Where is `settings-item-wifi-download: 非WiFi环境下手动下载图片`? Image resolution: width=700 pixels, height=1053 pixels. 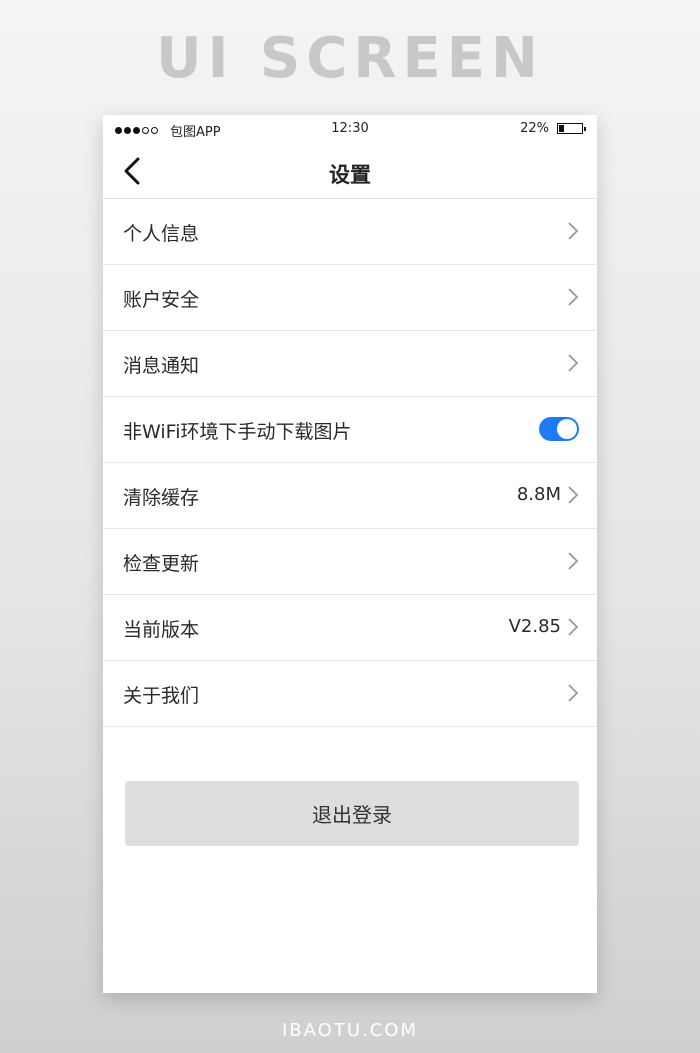
settings-item-wifi-download: 非WiFi环境下手动下载图片 is located at coordinates (350, 430).